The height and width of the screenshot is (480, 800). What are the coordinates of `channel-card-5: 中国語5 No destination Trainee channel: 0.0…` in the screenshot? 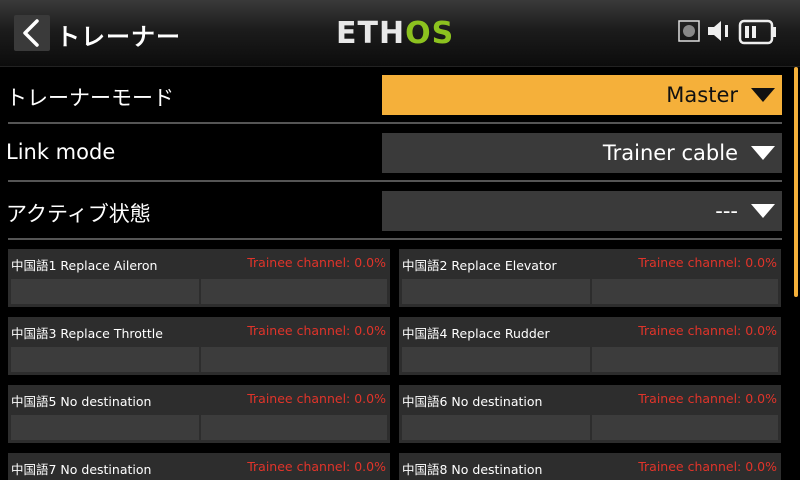 It's located at (199, 414).